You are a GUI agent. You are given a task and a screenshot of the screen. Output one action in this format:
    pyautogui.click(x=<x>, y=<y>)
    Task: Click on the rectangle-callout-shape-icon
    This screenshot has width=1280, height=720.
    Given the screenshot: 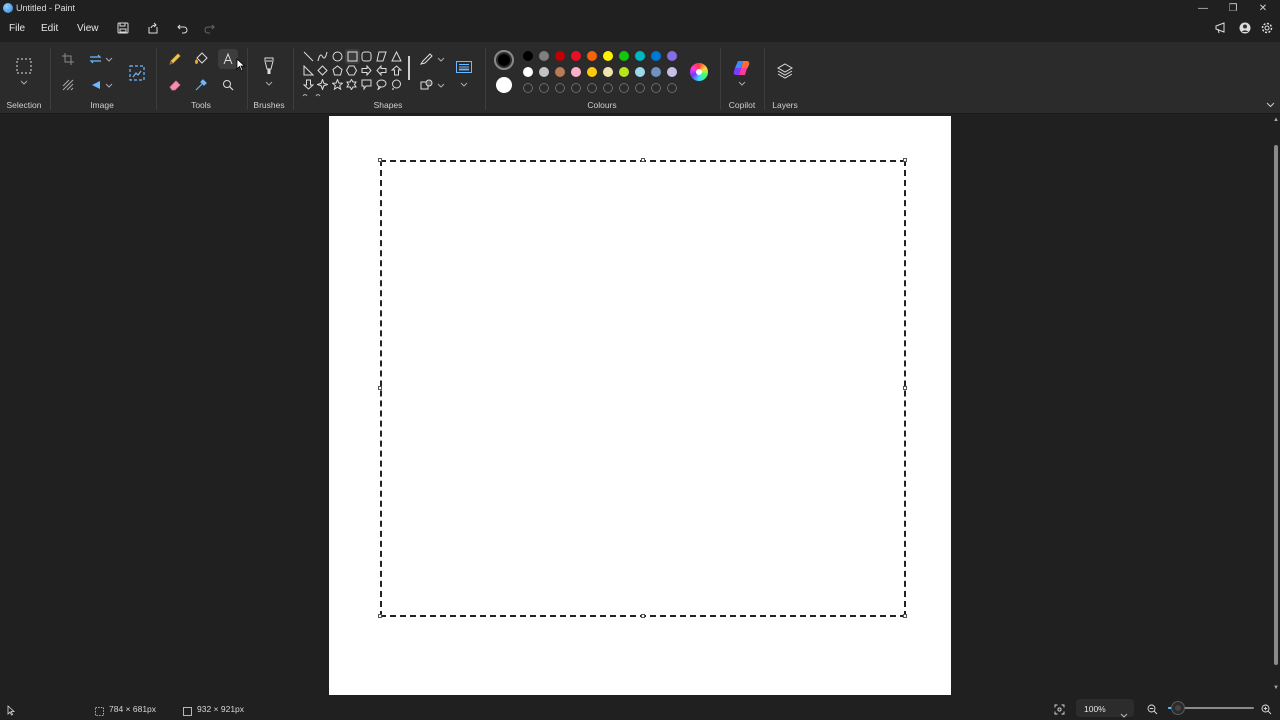 What is the action you would take?
    pyautogui.click(x=366, y=84)
    